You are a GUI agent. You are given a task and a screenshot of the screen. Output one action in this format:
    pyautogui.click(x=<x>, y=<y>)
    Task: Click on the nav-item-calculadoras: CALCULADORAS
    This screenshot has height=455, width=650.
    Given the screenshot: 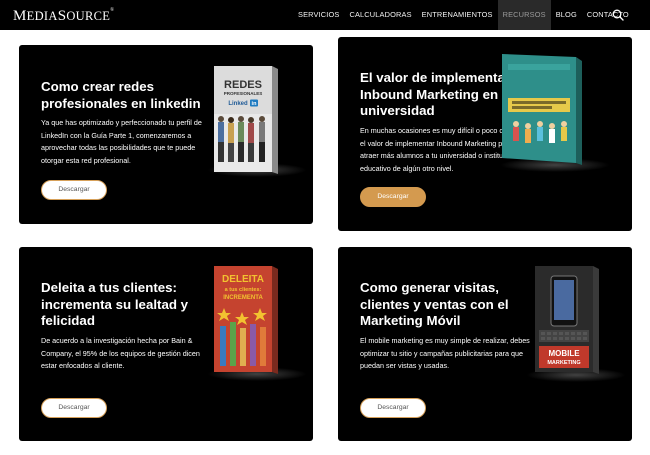 What is the action you would take?
    pyautogui.click(x=380, y=15)
    